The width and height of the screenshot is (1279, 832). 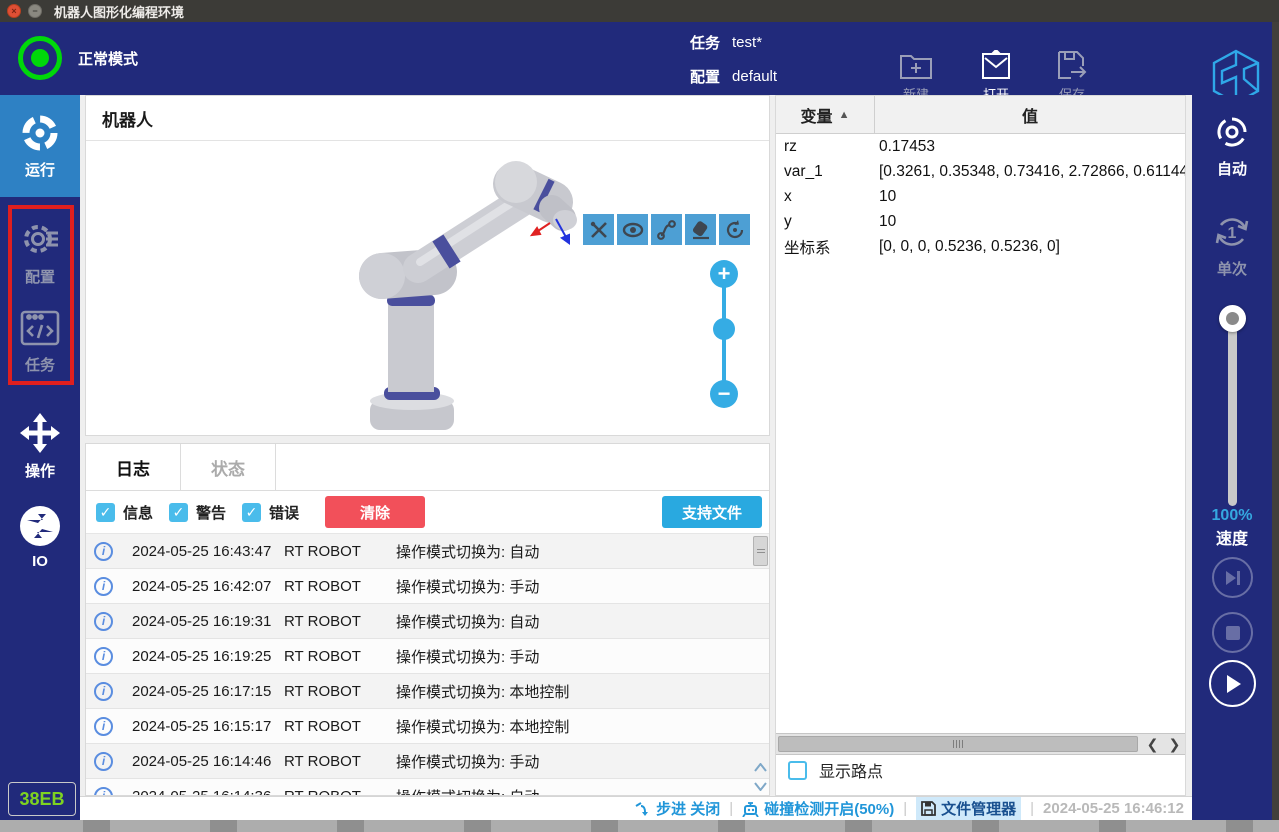 What do you see at coordinates (724, 394) in the screenshot?
I see `zoom-out-icon: −` at bounding box center [724, 394].